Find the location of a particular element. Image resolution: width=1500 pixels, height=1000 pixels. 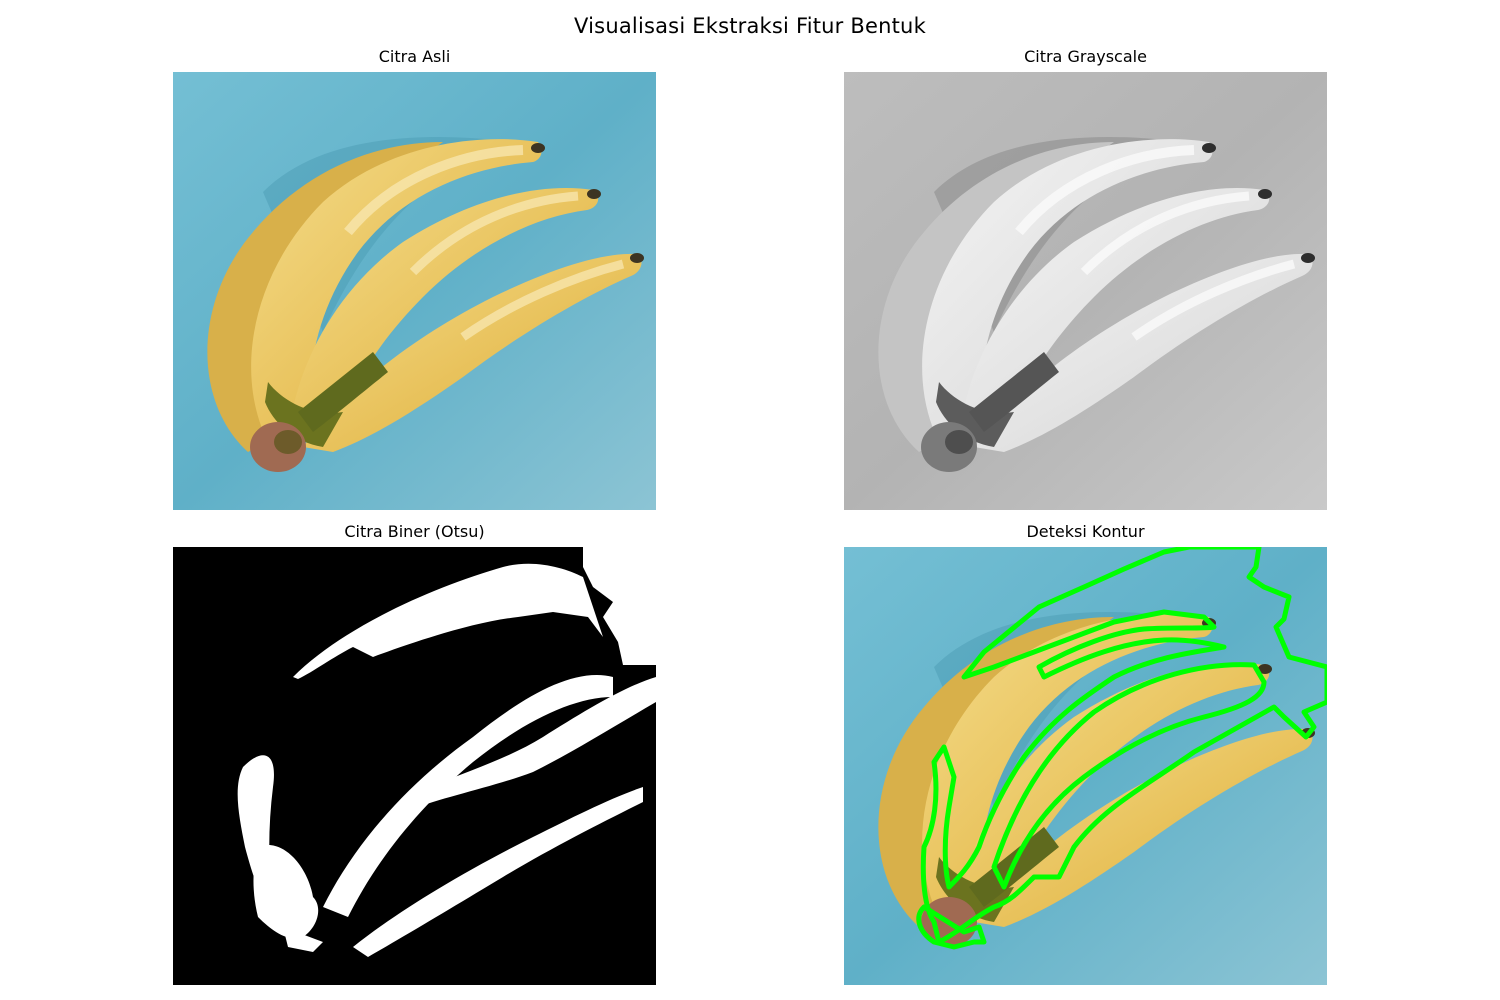

figure-title: Visualisasi Ekstraksi Fitur Bentuk is located at coordinates (750, 26).